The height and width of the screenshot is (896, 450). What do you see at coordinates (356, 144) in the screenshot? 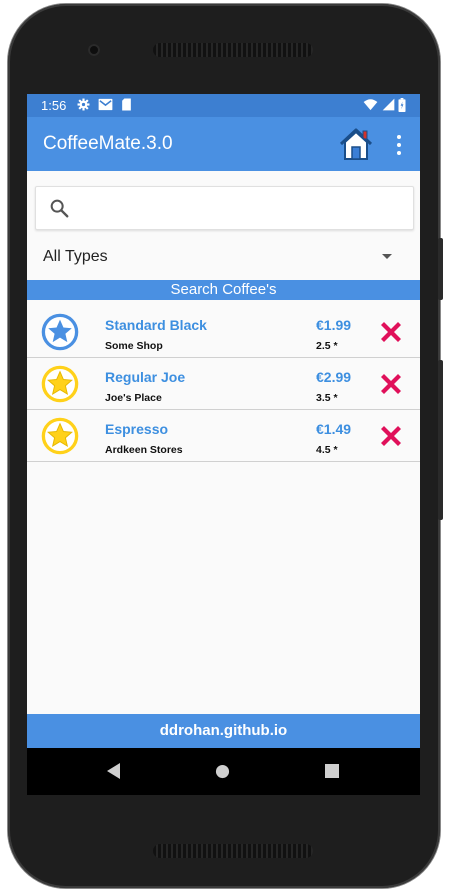
I see `home-icon` at bounding box center [356, 144].